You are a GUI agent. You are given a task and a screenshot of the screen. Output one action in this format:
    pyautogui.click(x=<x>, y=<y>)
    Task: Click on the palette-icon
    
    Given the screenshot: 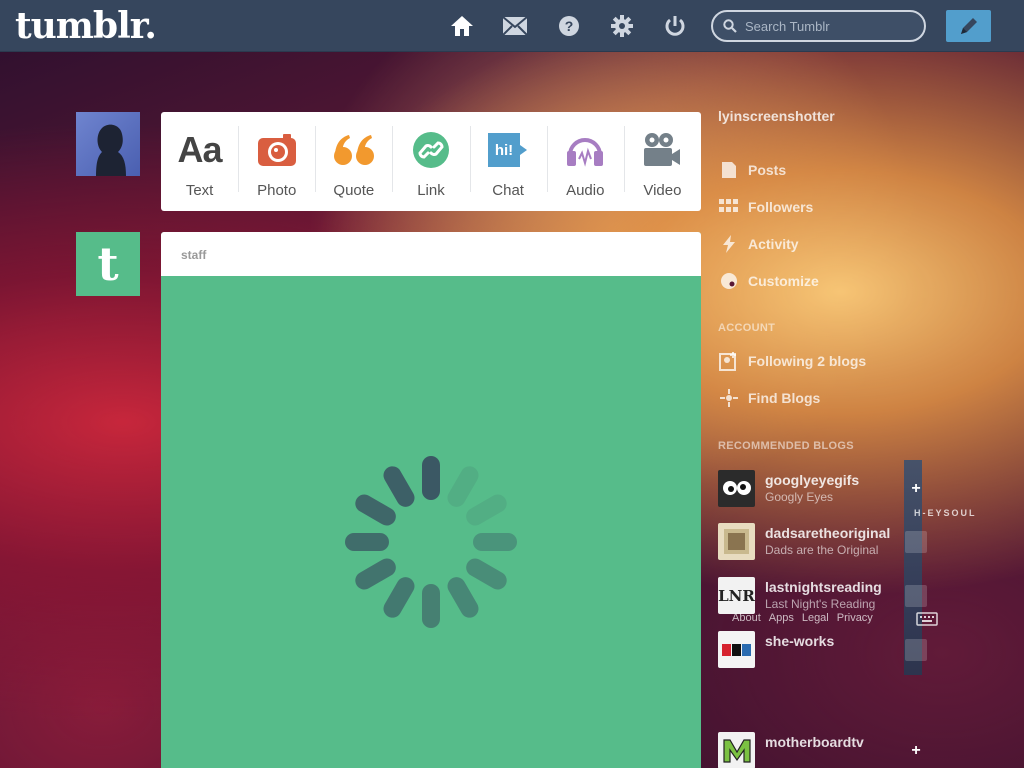 What is the action you would take?
    pyautogui.click(x=729, y=281)
    